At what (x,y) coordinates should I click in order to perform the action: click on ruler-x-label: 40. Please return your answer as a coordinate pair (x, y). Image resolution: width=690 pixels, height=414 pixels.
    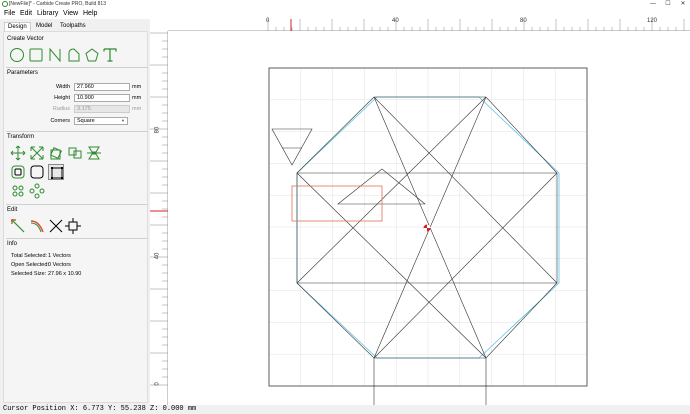
    Looking at the image, I should click on (395, 21).